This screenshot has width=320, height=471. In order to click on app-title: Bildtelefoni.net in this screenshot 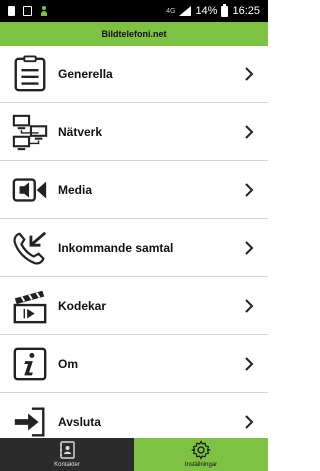, I will do `click(134, 34)`.